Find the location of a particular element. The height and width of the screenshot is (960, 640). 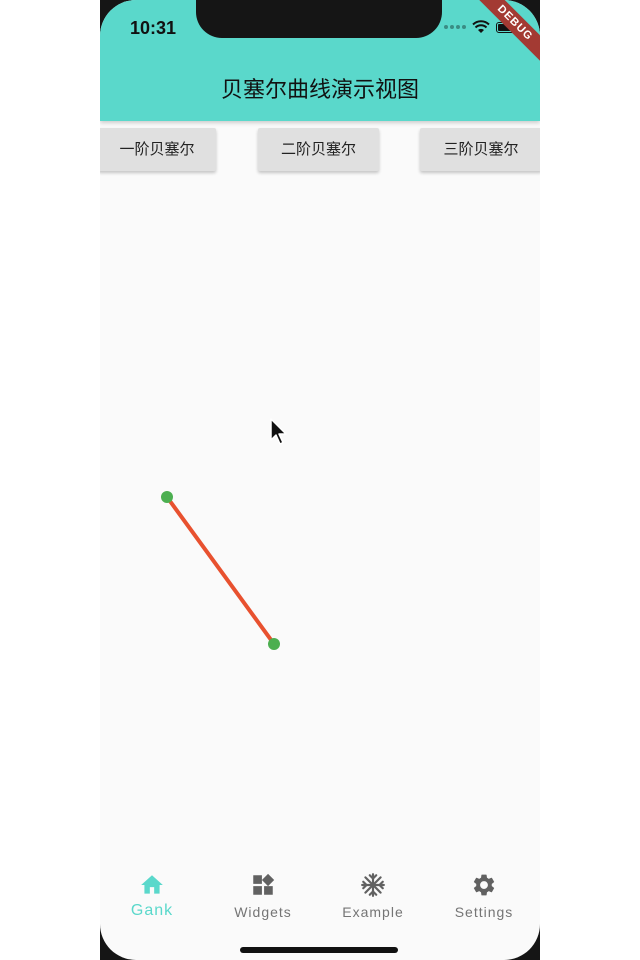

wifi-icon is located at coordinates (481, 26).